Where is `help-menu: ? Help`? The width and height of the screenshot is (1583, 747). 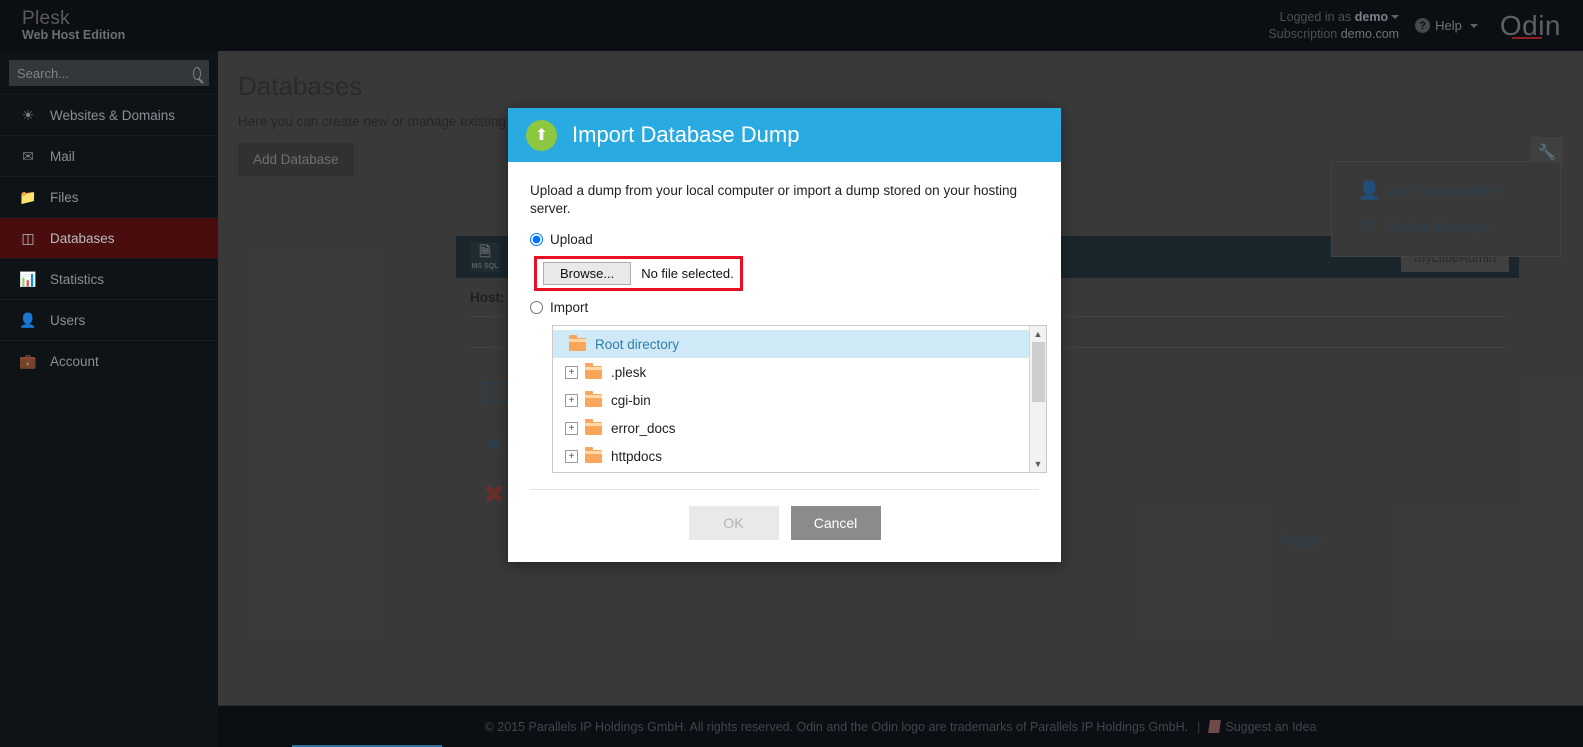
help-menu: ? Help is located at coordinates (1457, 25).